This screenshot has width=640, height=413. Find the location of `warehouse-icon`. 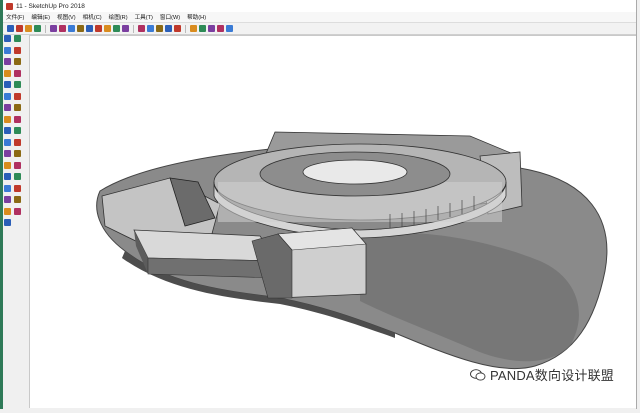

warehouse-icon is located at coordinates (211, 28).